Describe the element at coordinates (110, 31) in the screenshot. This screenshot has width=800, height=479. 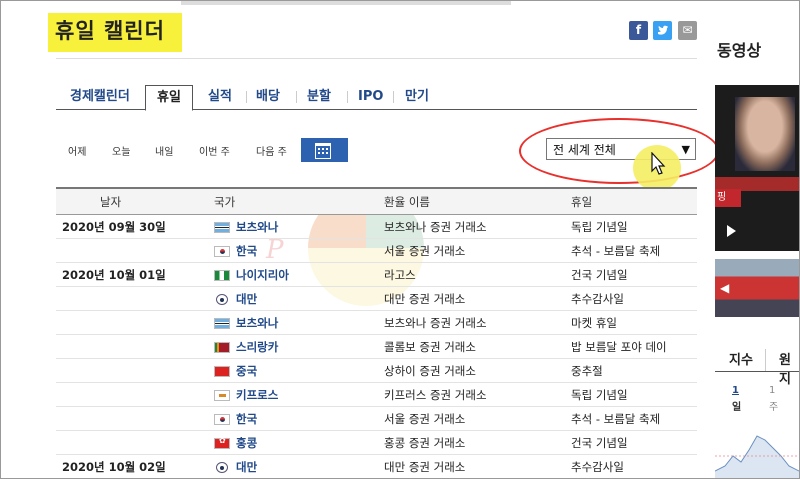
I see `page-title: 휴일 캘린더` at that location.